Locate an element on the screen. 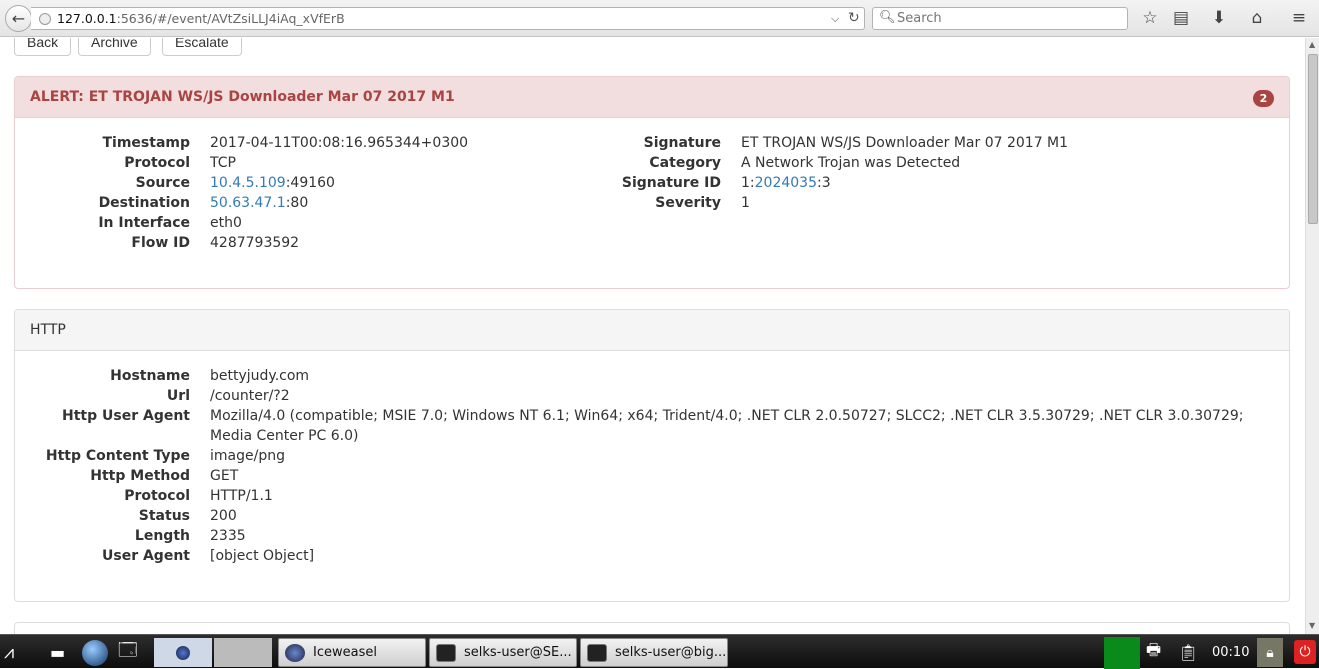  task-iceweasel: Iceweasel is located at coordinates (352, 652).